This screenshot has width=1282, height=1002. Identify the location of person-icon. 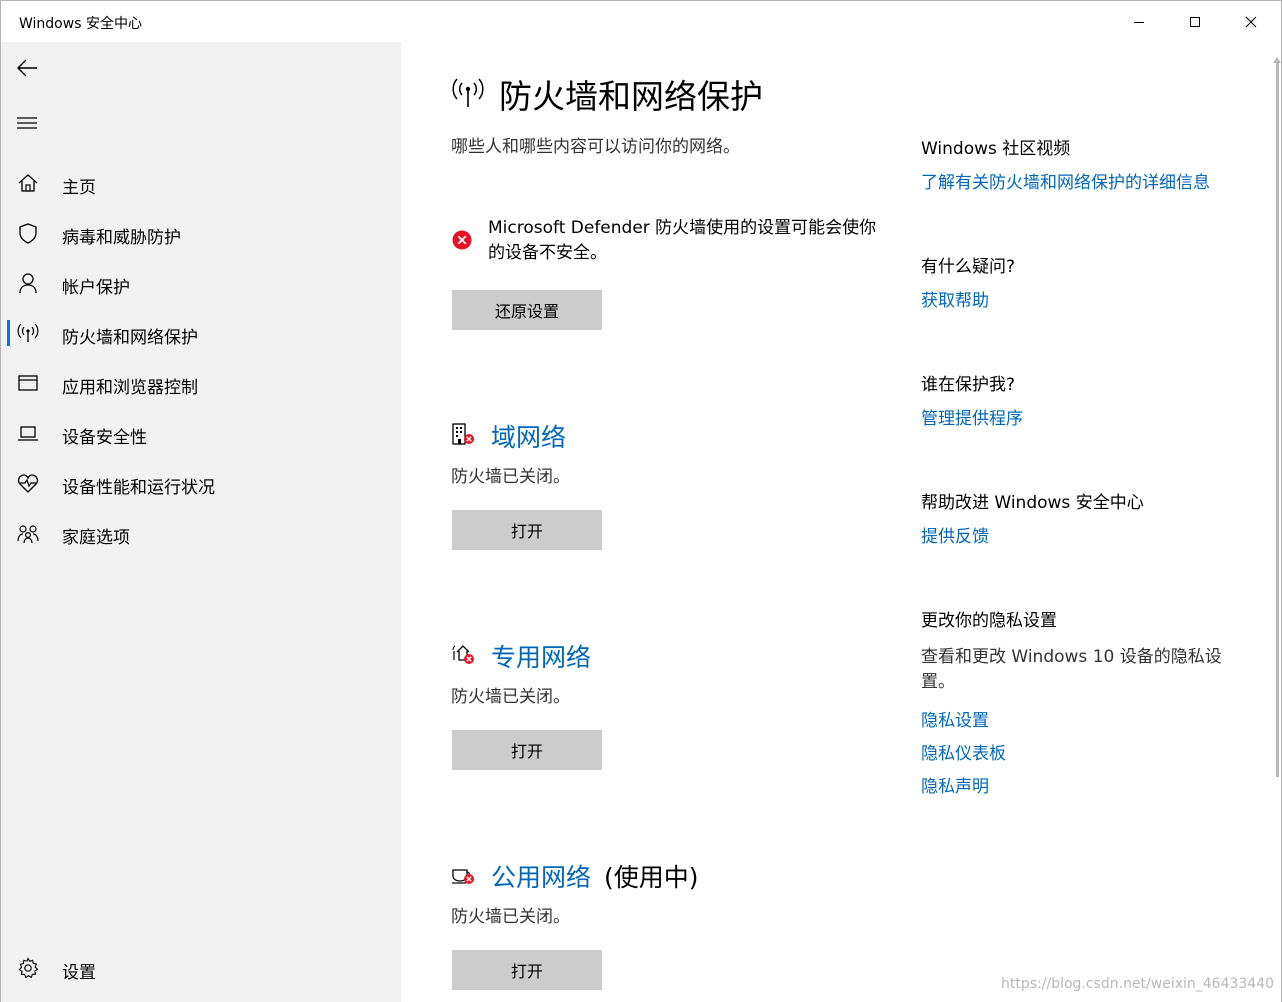
(28, 283).